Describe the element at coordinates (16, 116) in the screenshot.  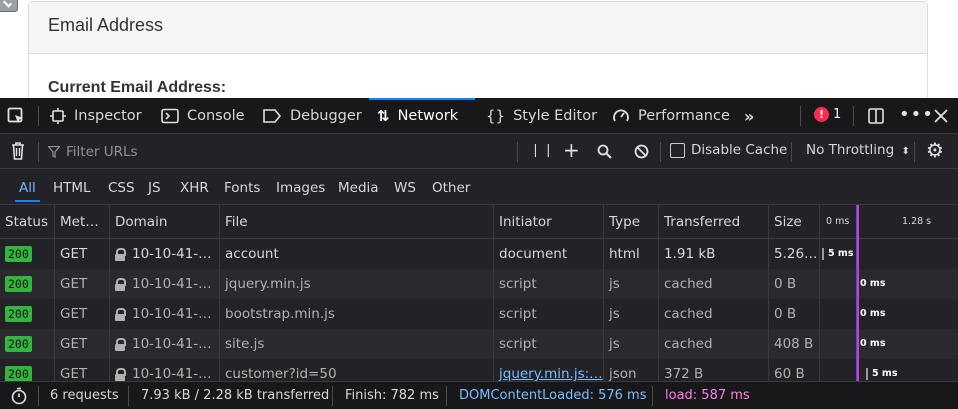
I see `element-picker-icon` at that location.